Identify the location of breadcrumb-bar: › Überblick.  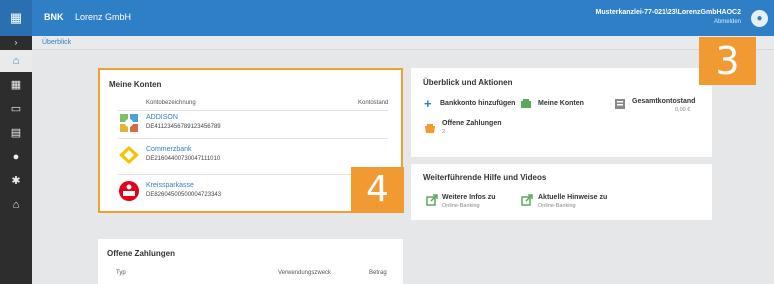
(387, 43).